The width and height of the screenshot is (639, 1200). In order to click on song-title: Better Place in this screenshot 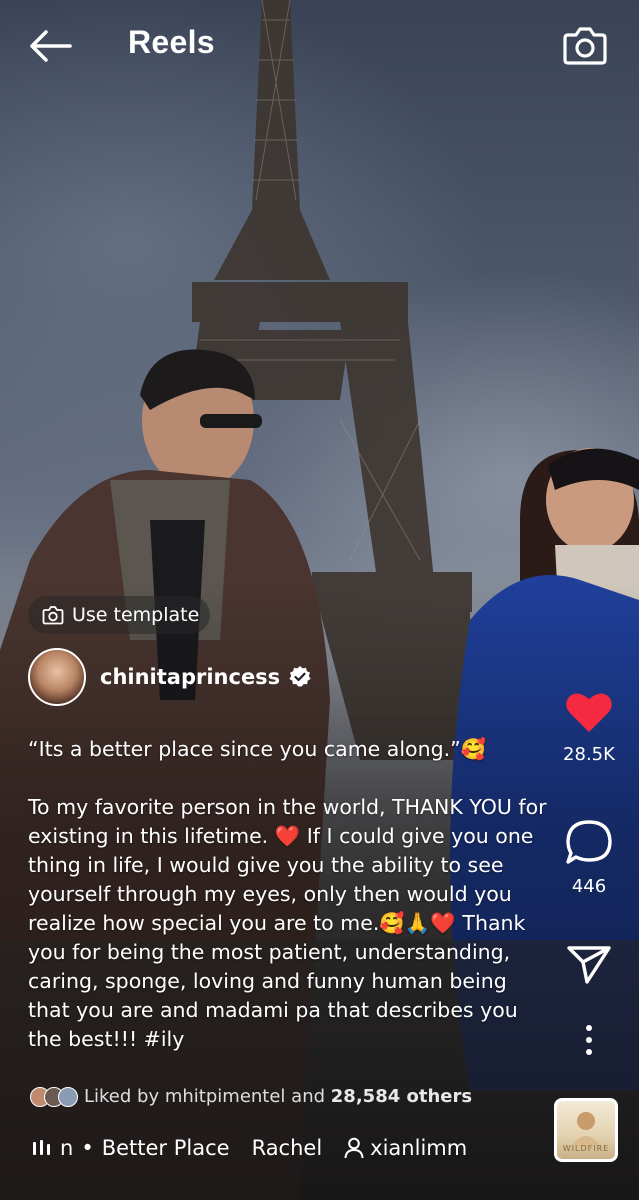, I will do `click(166, 1148)`.